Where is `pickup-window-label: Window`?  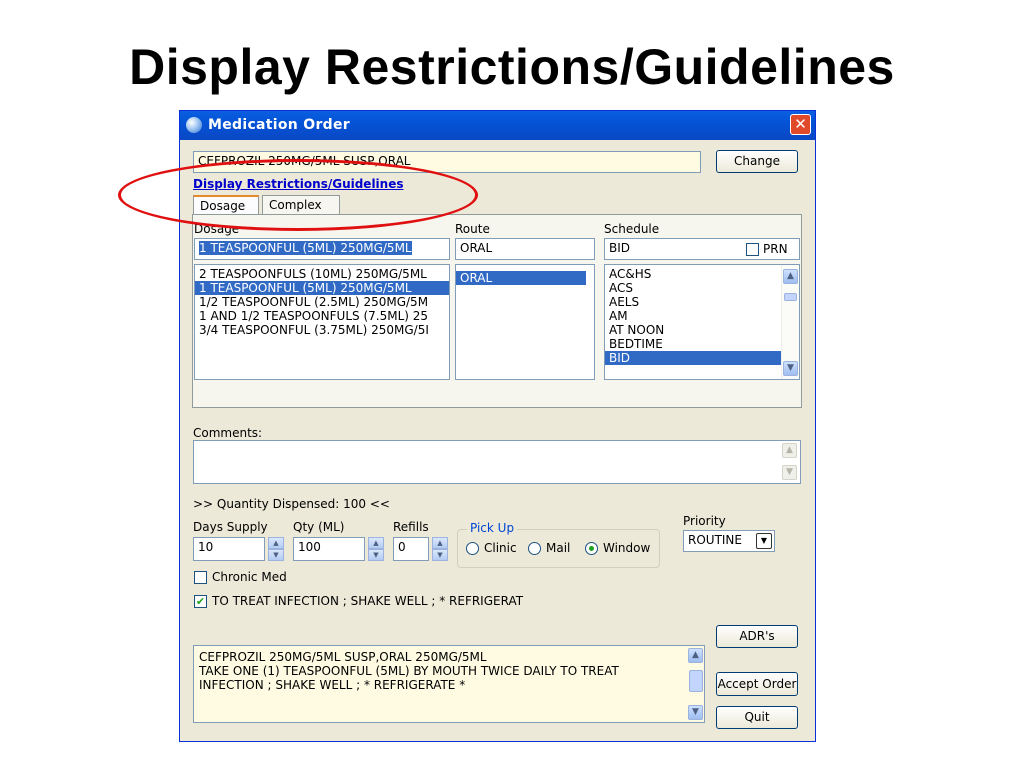 pickup-window-label: Window is located at coordinates (627, 548).